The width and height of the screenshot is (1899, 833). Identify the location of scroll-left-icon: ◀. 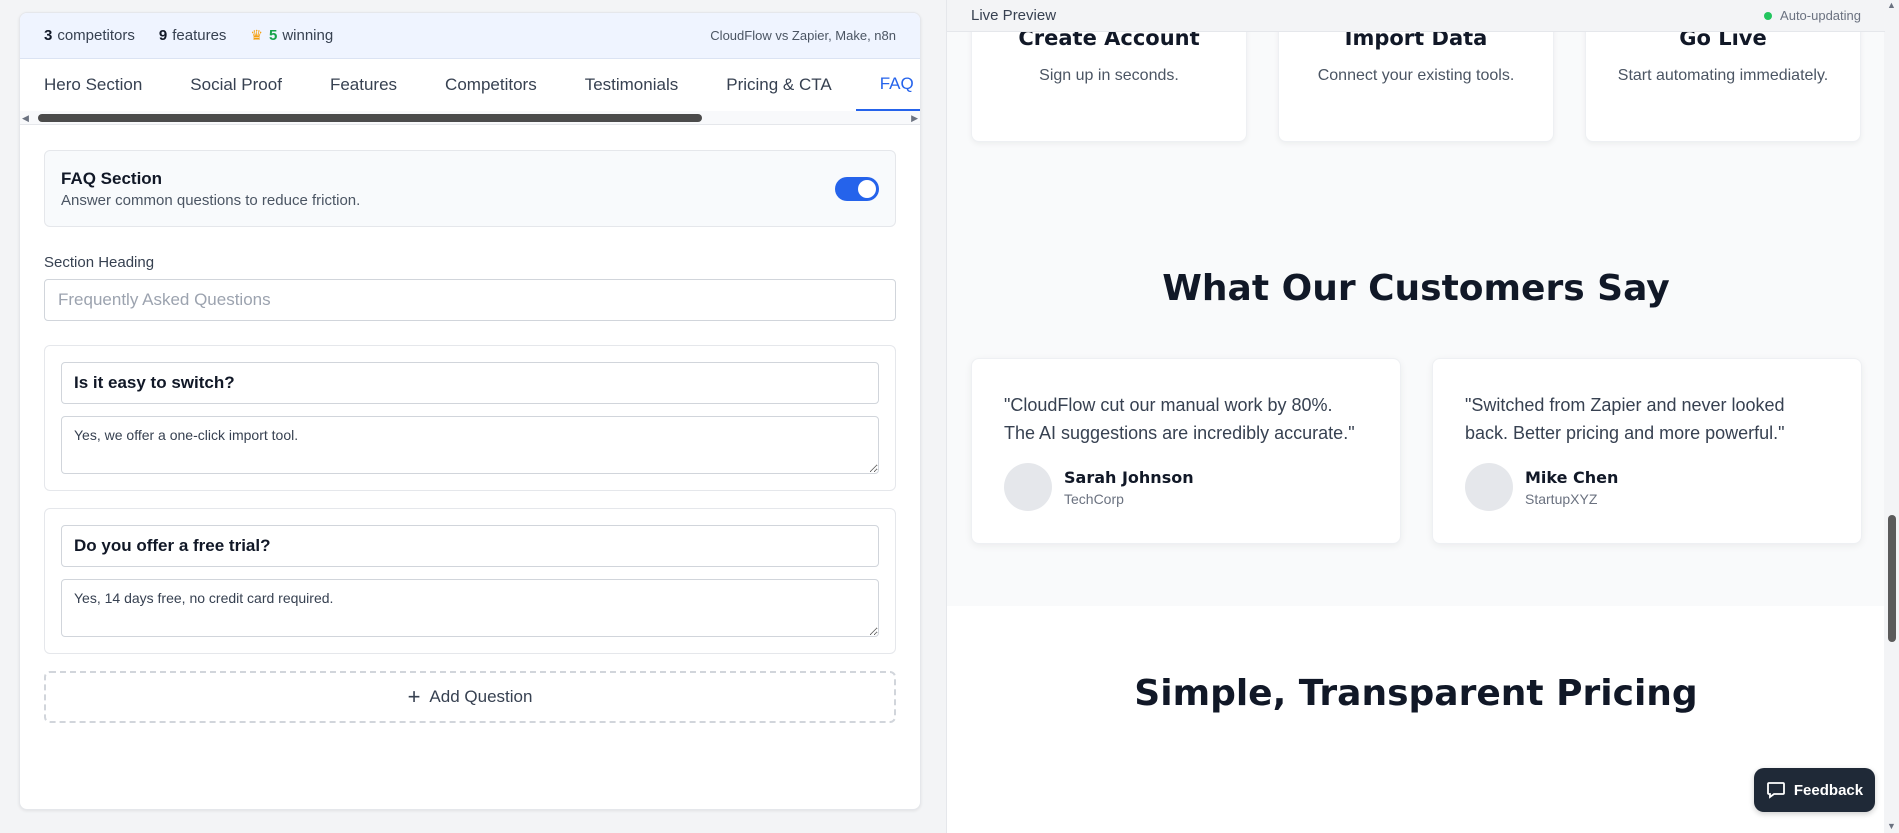
(25, 118).